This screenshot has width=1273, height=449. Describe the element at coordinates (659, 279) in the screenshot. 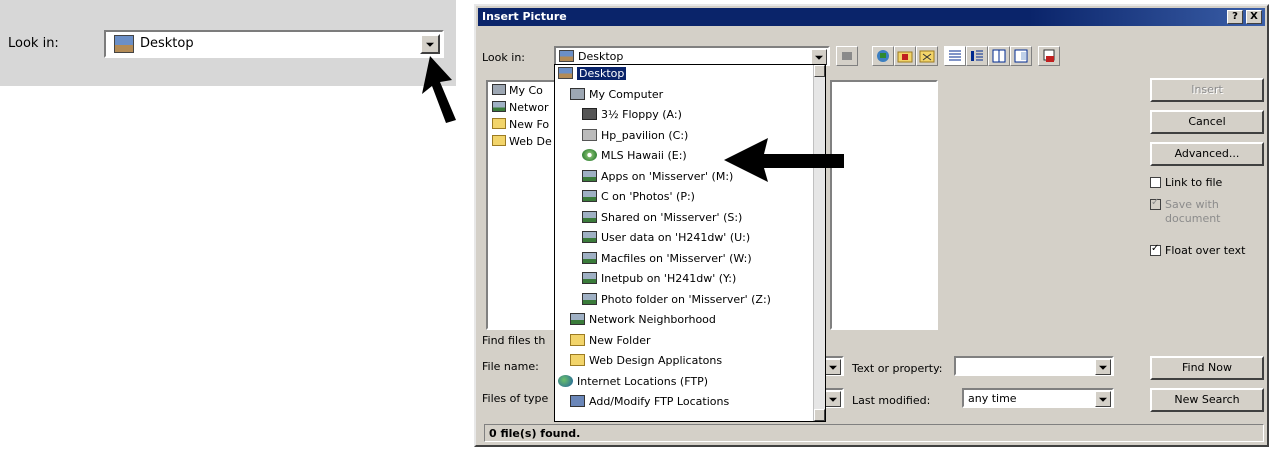

I see `dropdown-item: Inetpub on 'H241dw' (Y:)` at that location.